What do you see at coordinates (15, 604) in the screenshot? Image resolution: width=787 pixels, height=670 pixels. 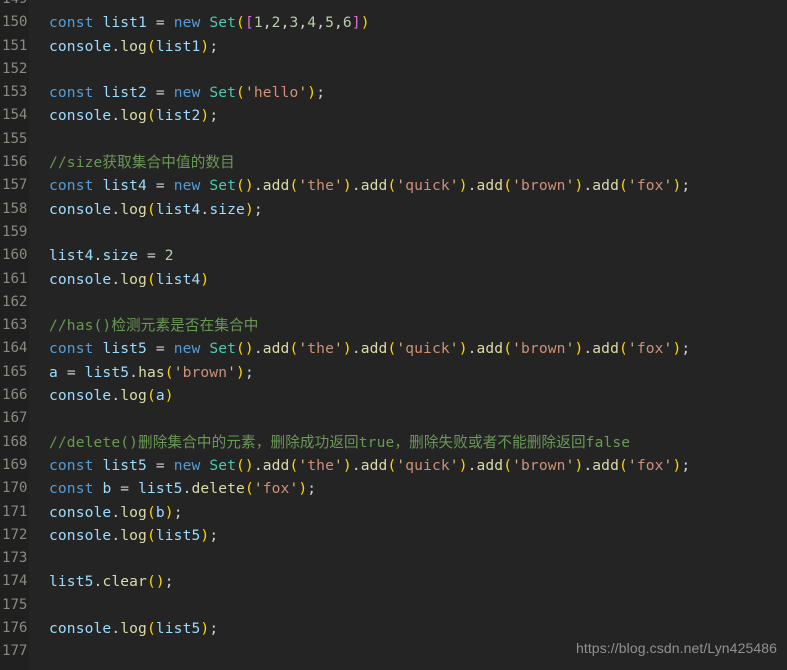 I see `line-number: 175` at bounding box center [15, 604].